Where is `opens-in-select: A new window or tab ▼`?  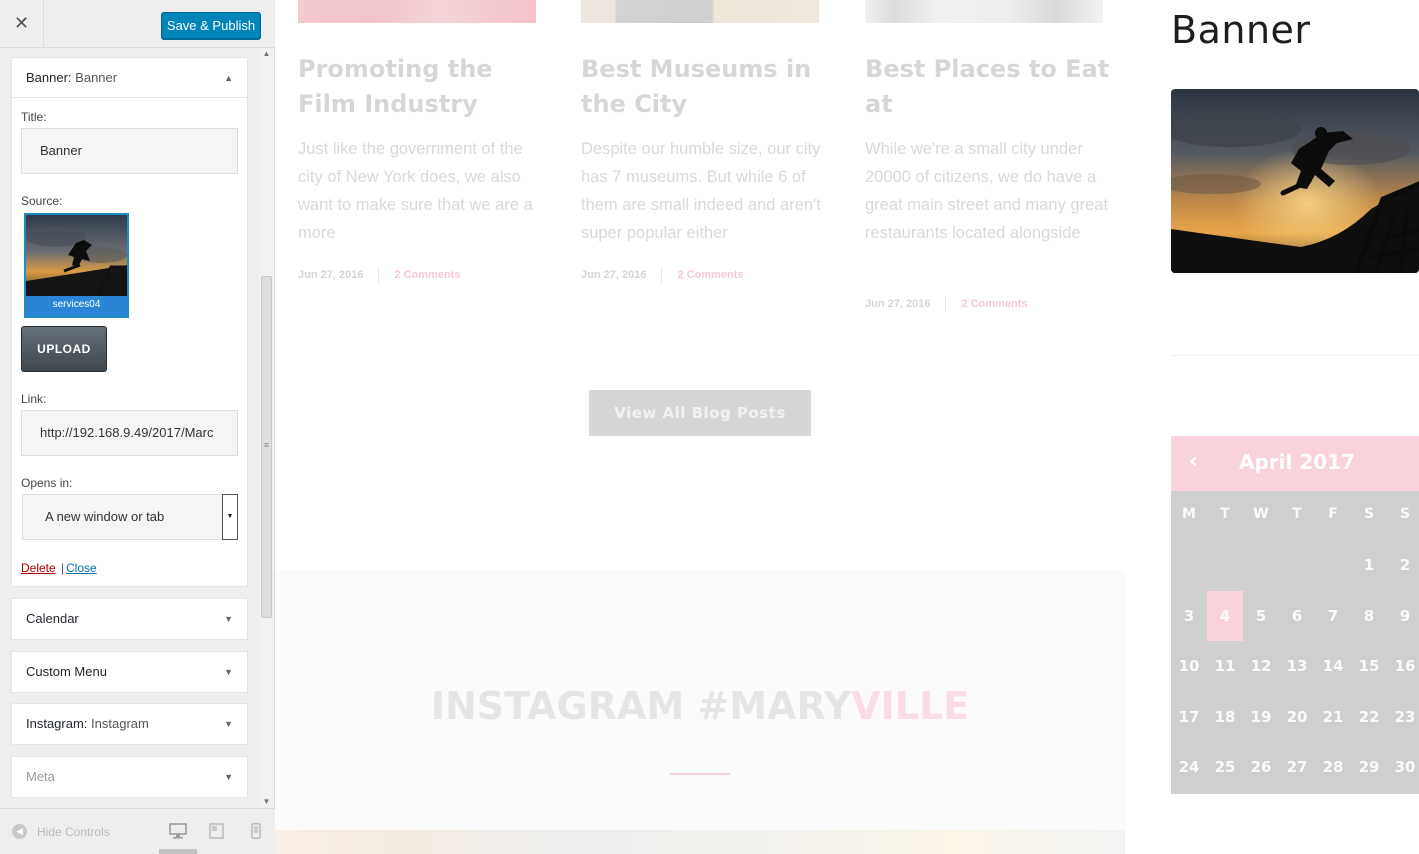
opens-in-select: A new window or tab ▼ is located at coordinates (130, 517).